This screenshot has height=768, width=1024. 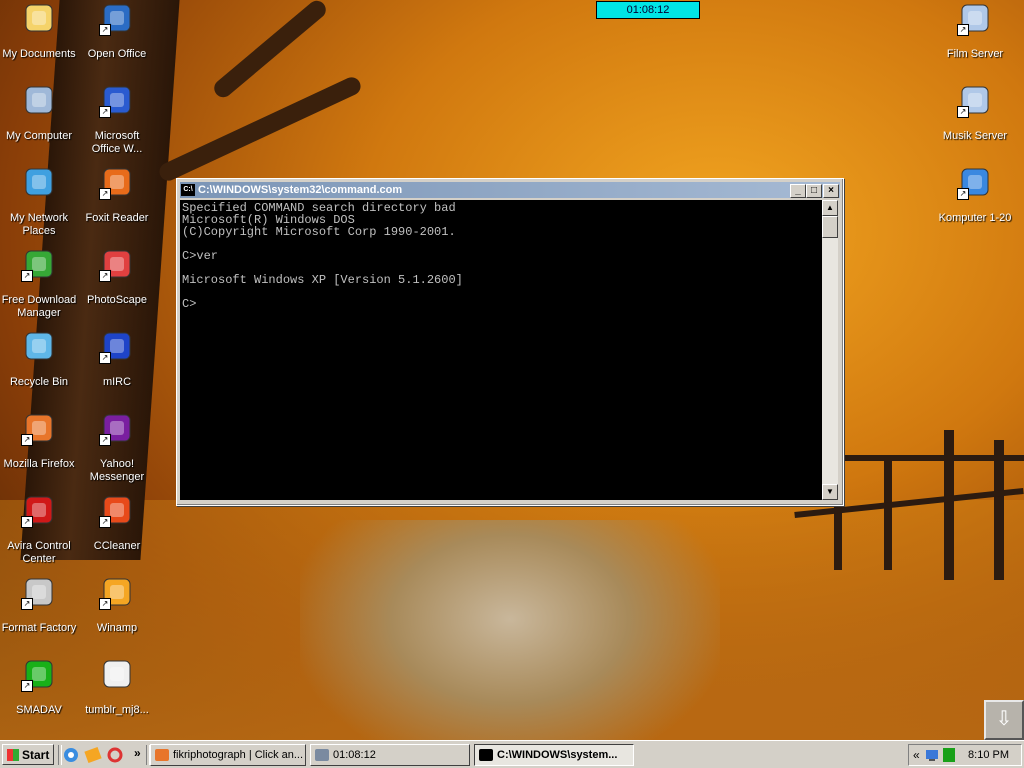 What do you see at coordinates (830, 492) in the screenshot?
I see `scroll-down-button: ▼` at bounding box center [830, 492].